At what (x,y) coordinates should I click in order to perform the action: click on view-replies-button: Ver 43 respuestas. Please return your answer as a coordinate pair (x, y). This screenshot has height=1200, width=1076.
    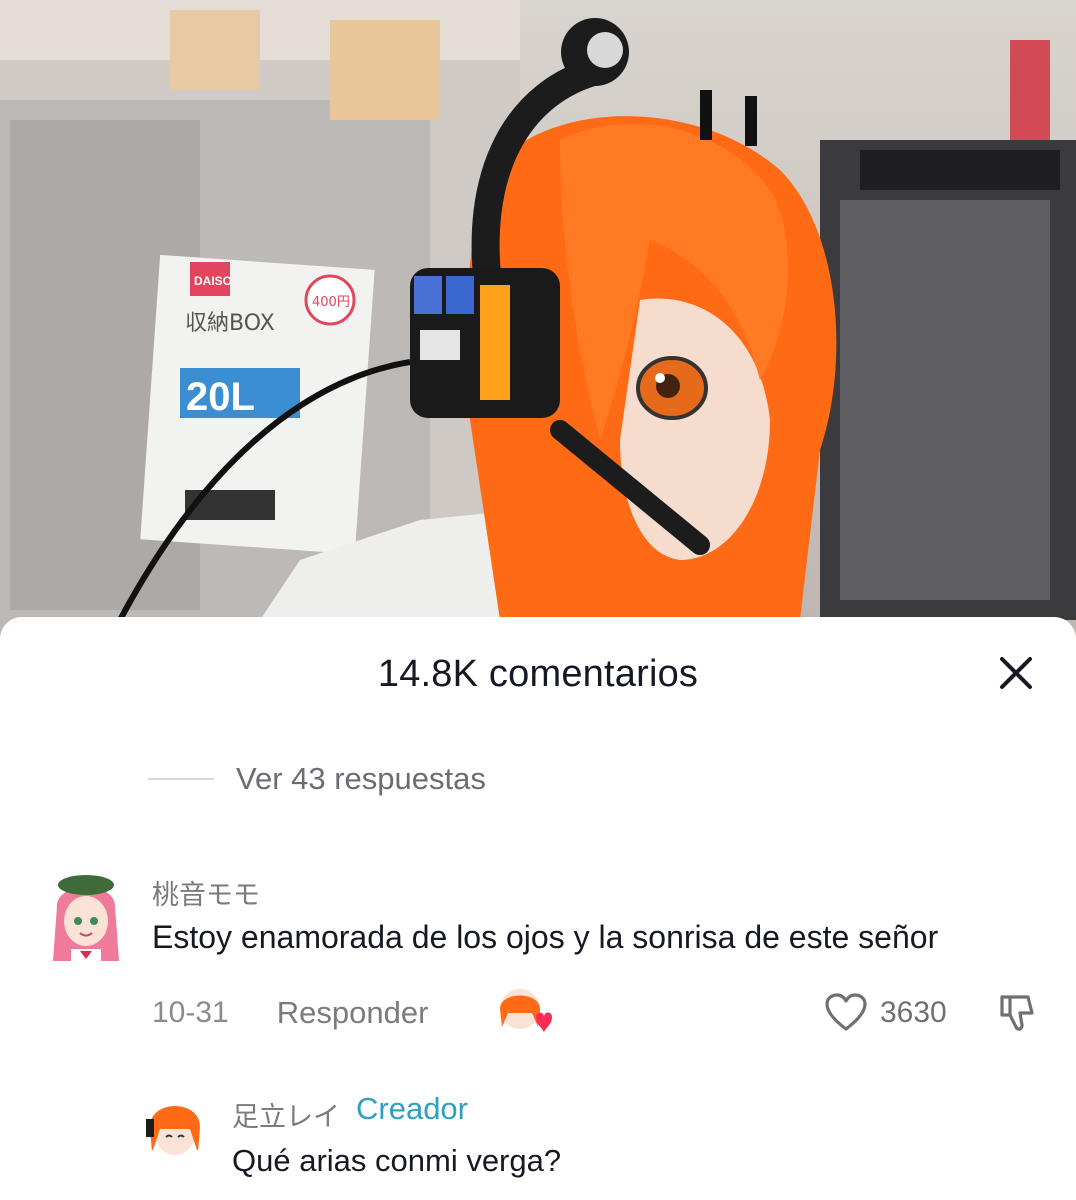
    Looking at the image, I should click on (317, 779).